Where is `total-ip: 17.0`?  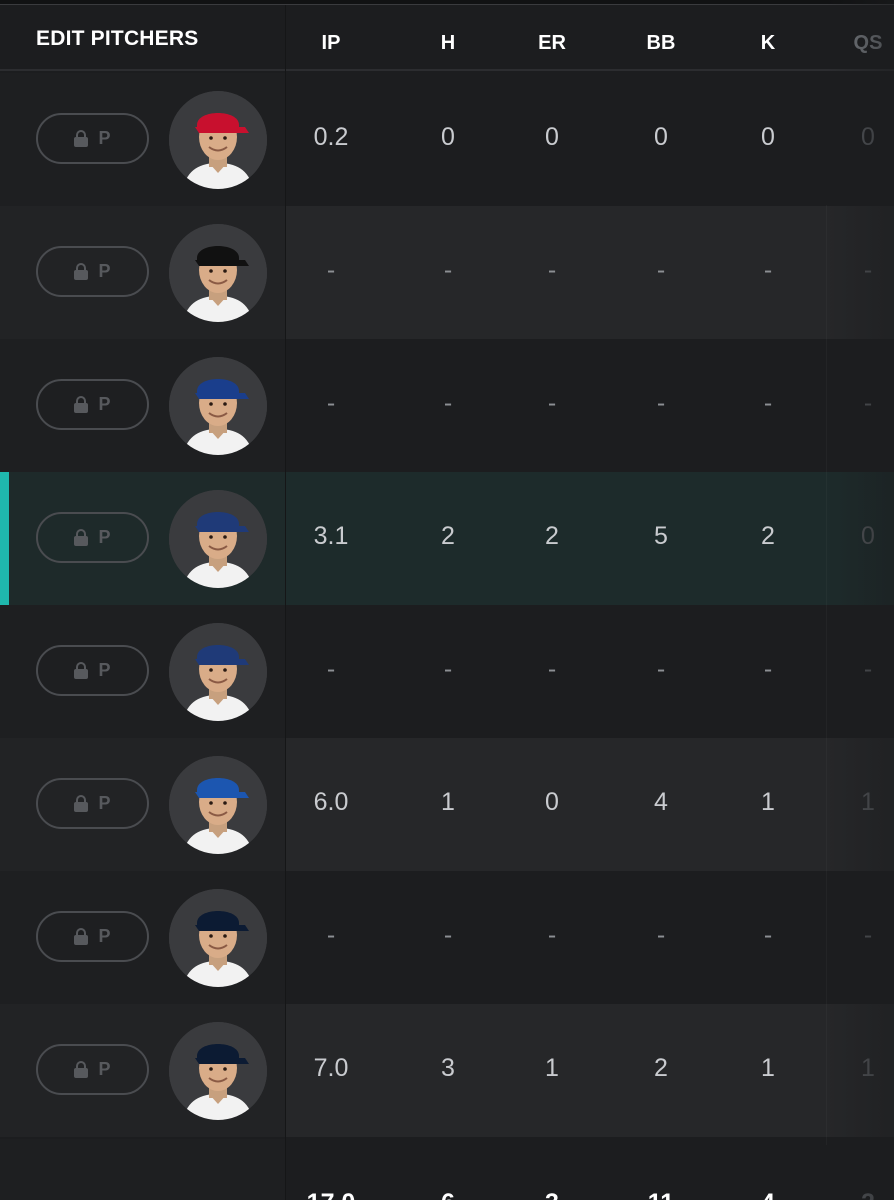
total-ip: 17.0 is located at coordinates (331, 1194).